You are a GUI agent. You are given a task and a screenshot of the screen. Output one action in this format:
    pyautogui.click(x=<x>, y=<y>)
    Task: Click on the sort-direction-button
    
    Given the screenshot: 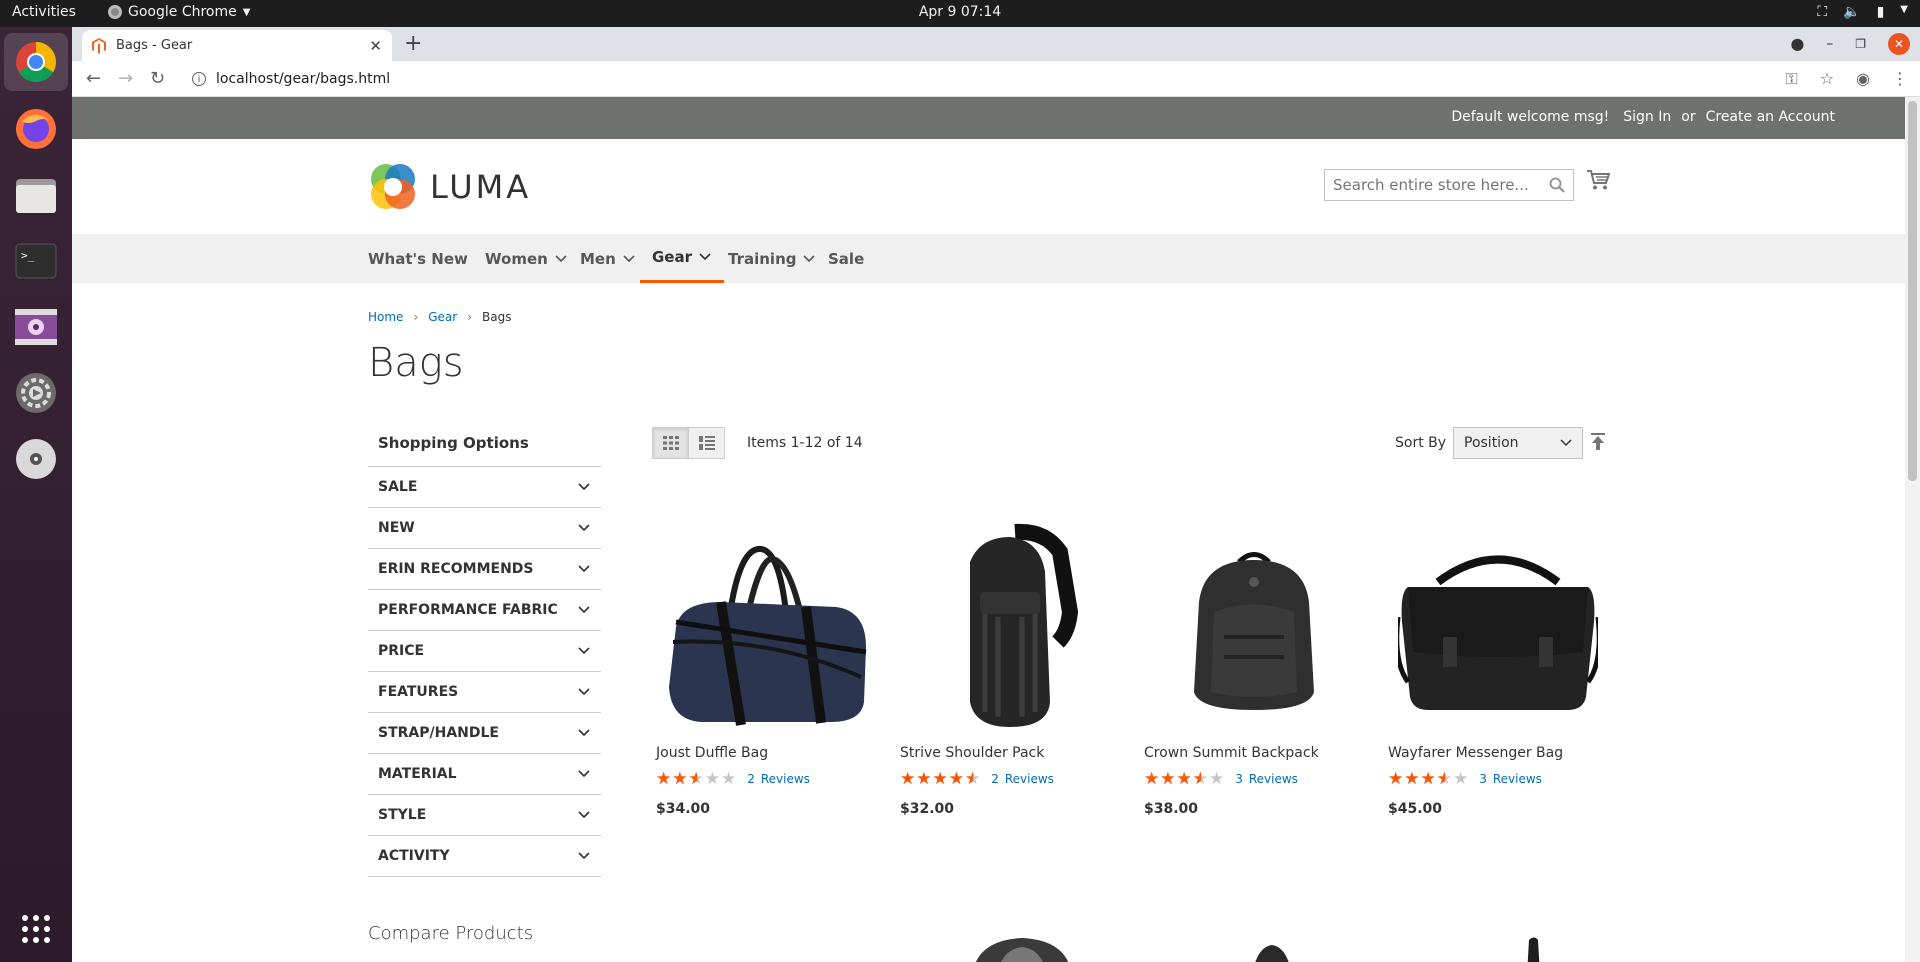 What is the action you would take?
    pyautogui.click(x=1598, y=444)
    